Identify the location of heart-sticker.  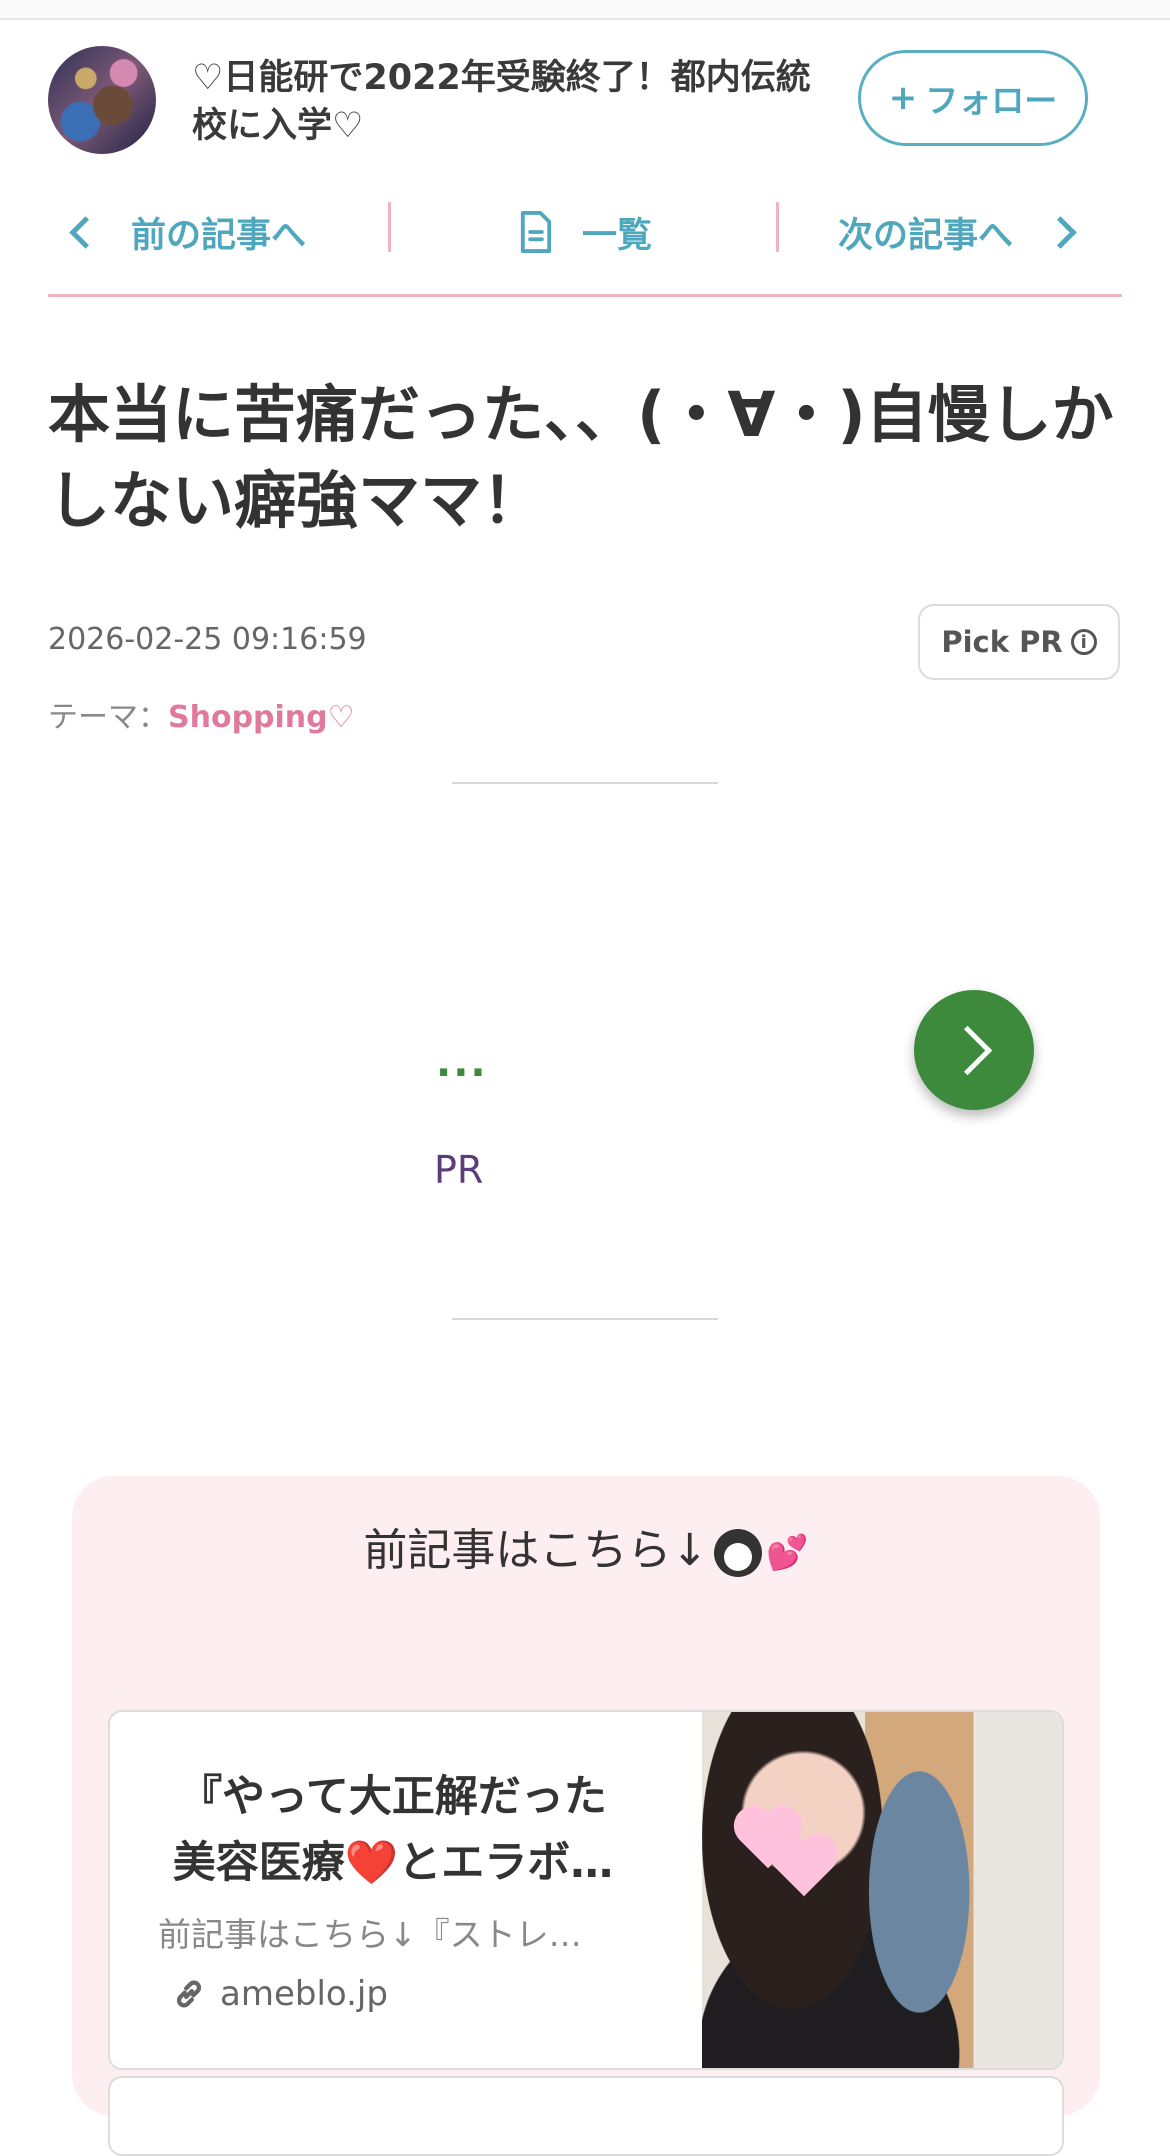
(804, 1868).